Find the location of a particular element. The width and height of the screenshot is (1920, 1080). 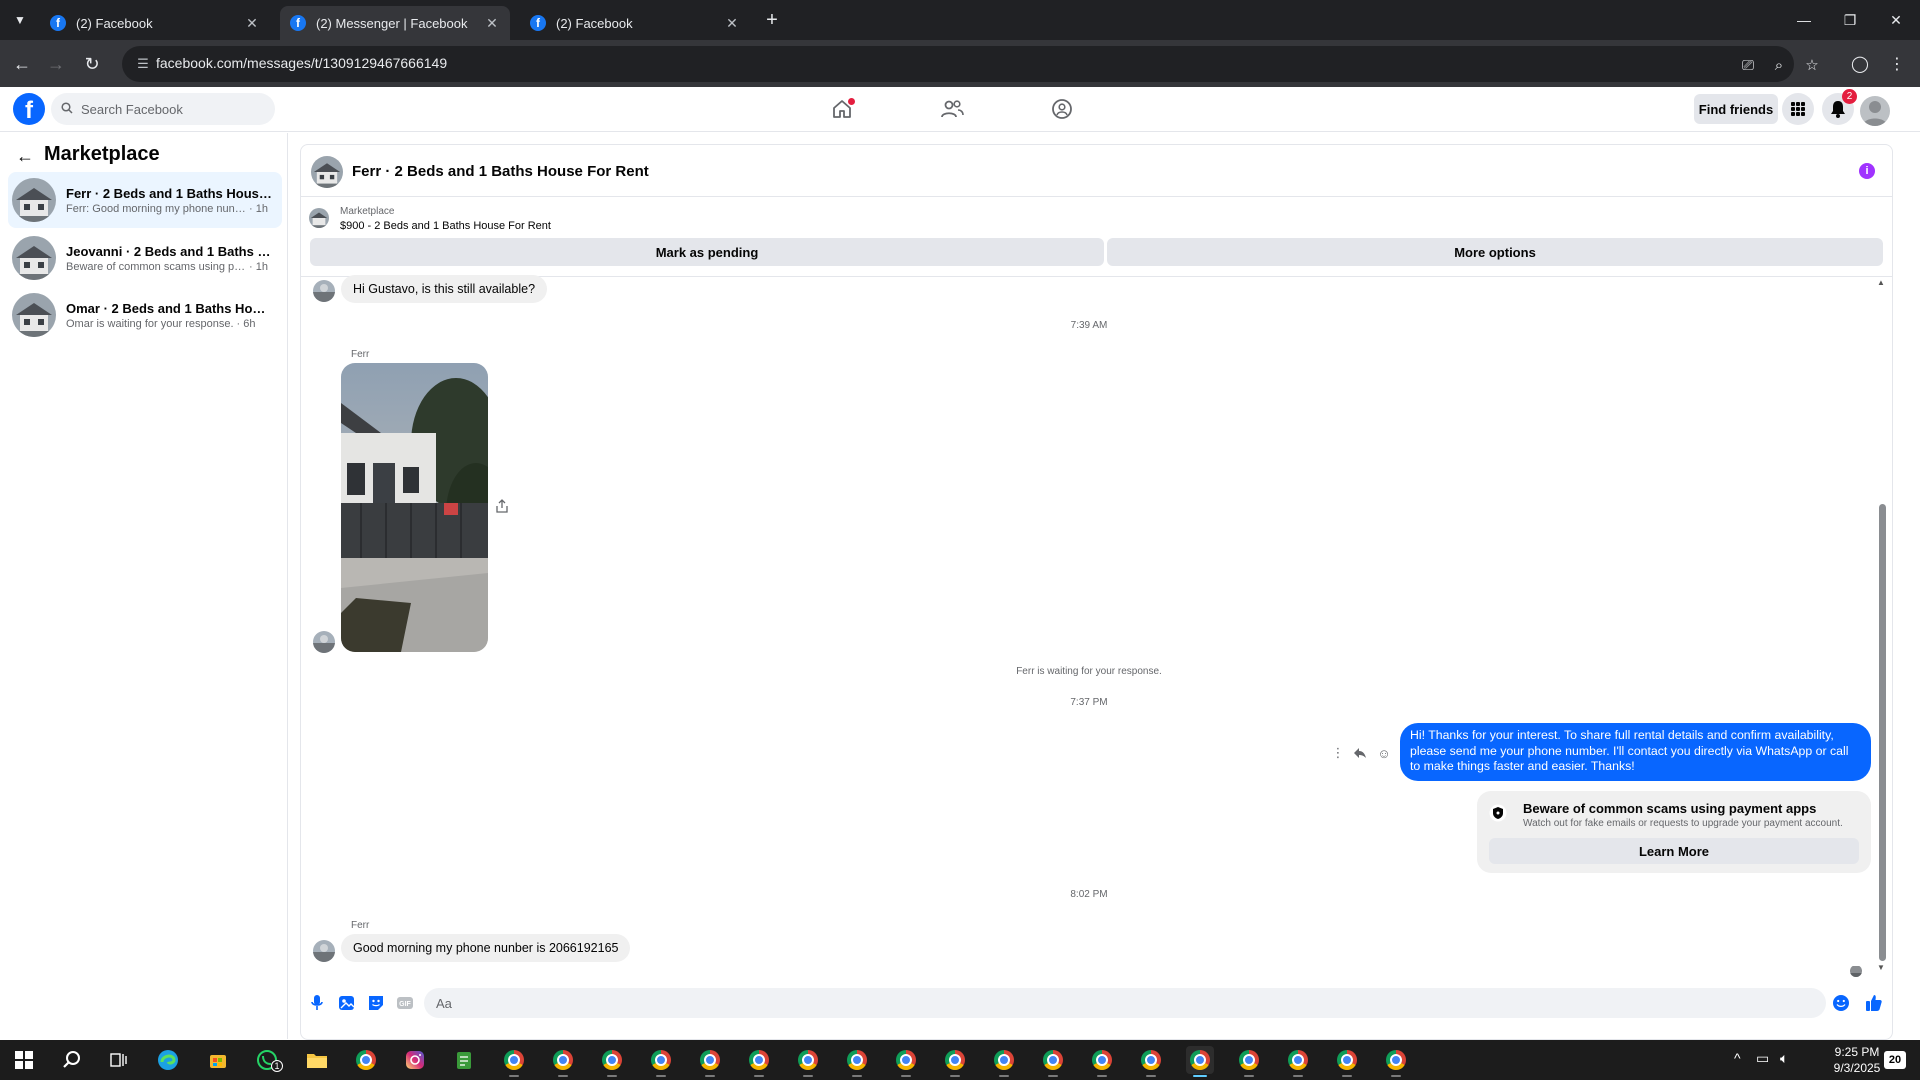

browser-menu-icon: ⋮ is located at coordinates (1897, 64).